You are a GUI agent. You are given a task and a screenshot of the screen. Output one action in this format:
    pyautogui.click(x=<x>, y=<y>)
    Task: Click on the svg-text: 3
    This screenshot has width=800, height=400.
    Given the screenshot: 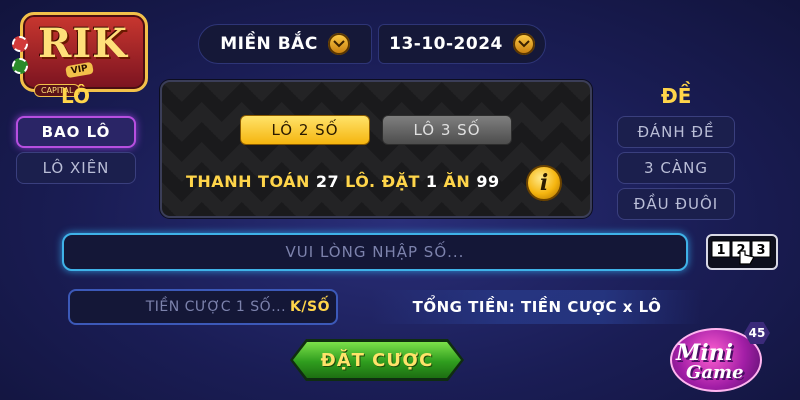 What is the action you would take?
    pyautogui.click(x=760, y=250)
    